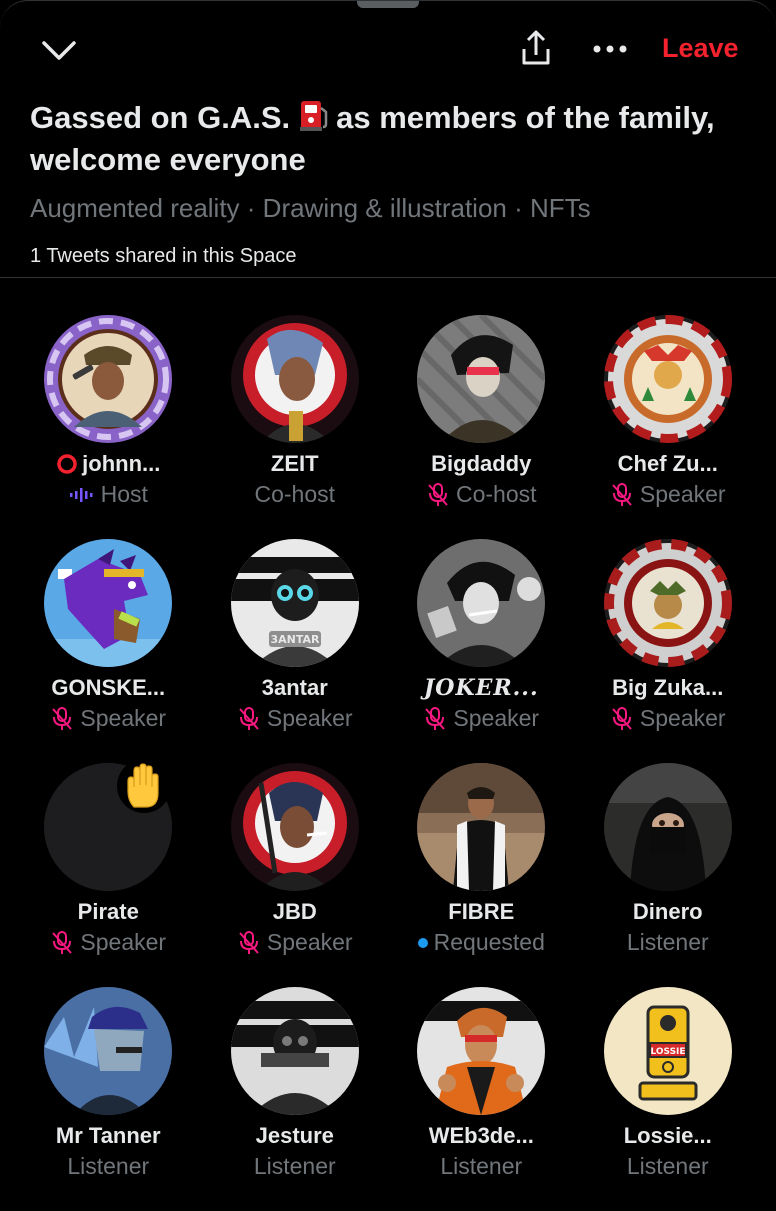 The height and width of the screenshot is (1211, 776). I want to click on participant-name-text: Dinero, so click(667, 911).